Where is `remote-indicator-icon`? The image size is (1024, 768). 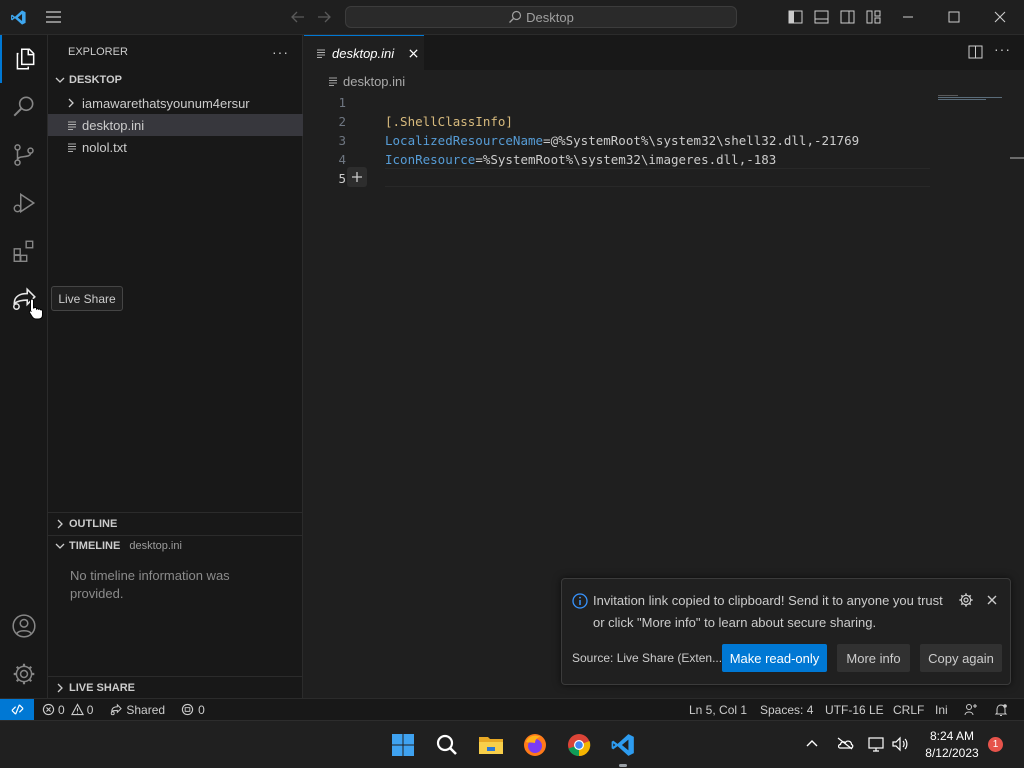
remote-indicator-icon is located at coordinates (17, 709).